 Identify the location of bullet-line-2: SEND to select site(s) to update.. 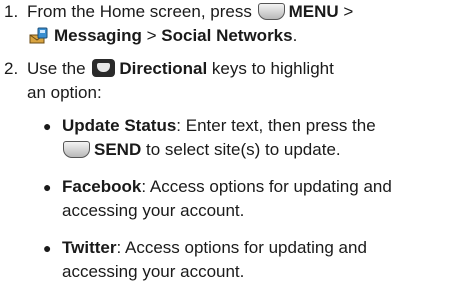
(266, 150).